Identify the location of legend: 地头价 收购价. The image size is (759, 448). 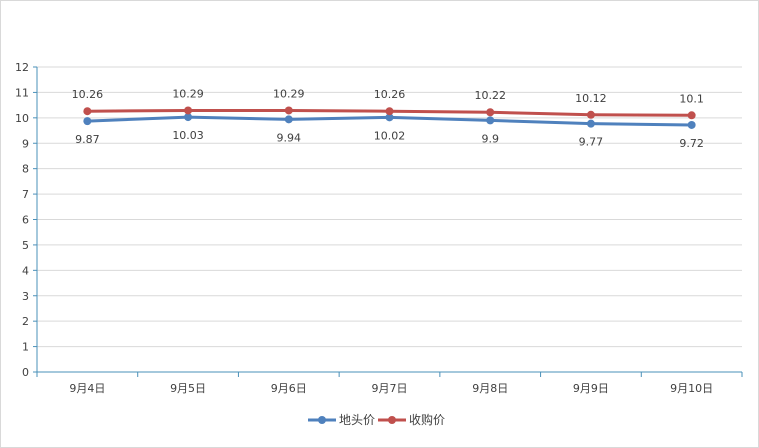
(376, 419).